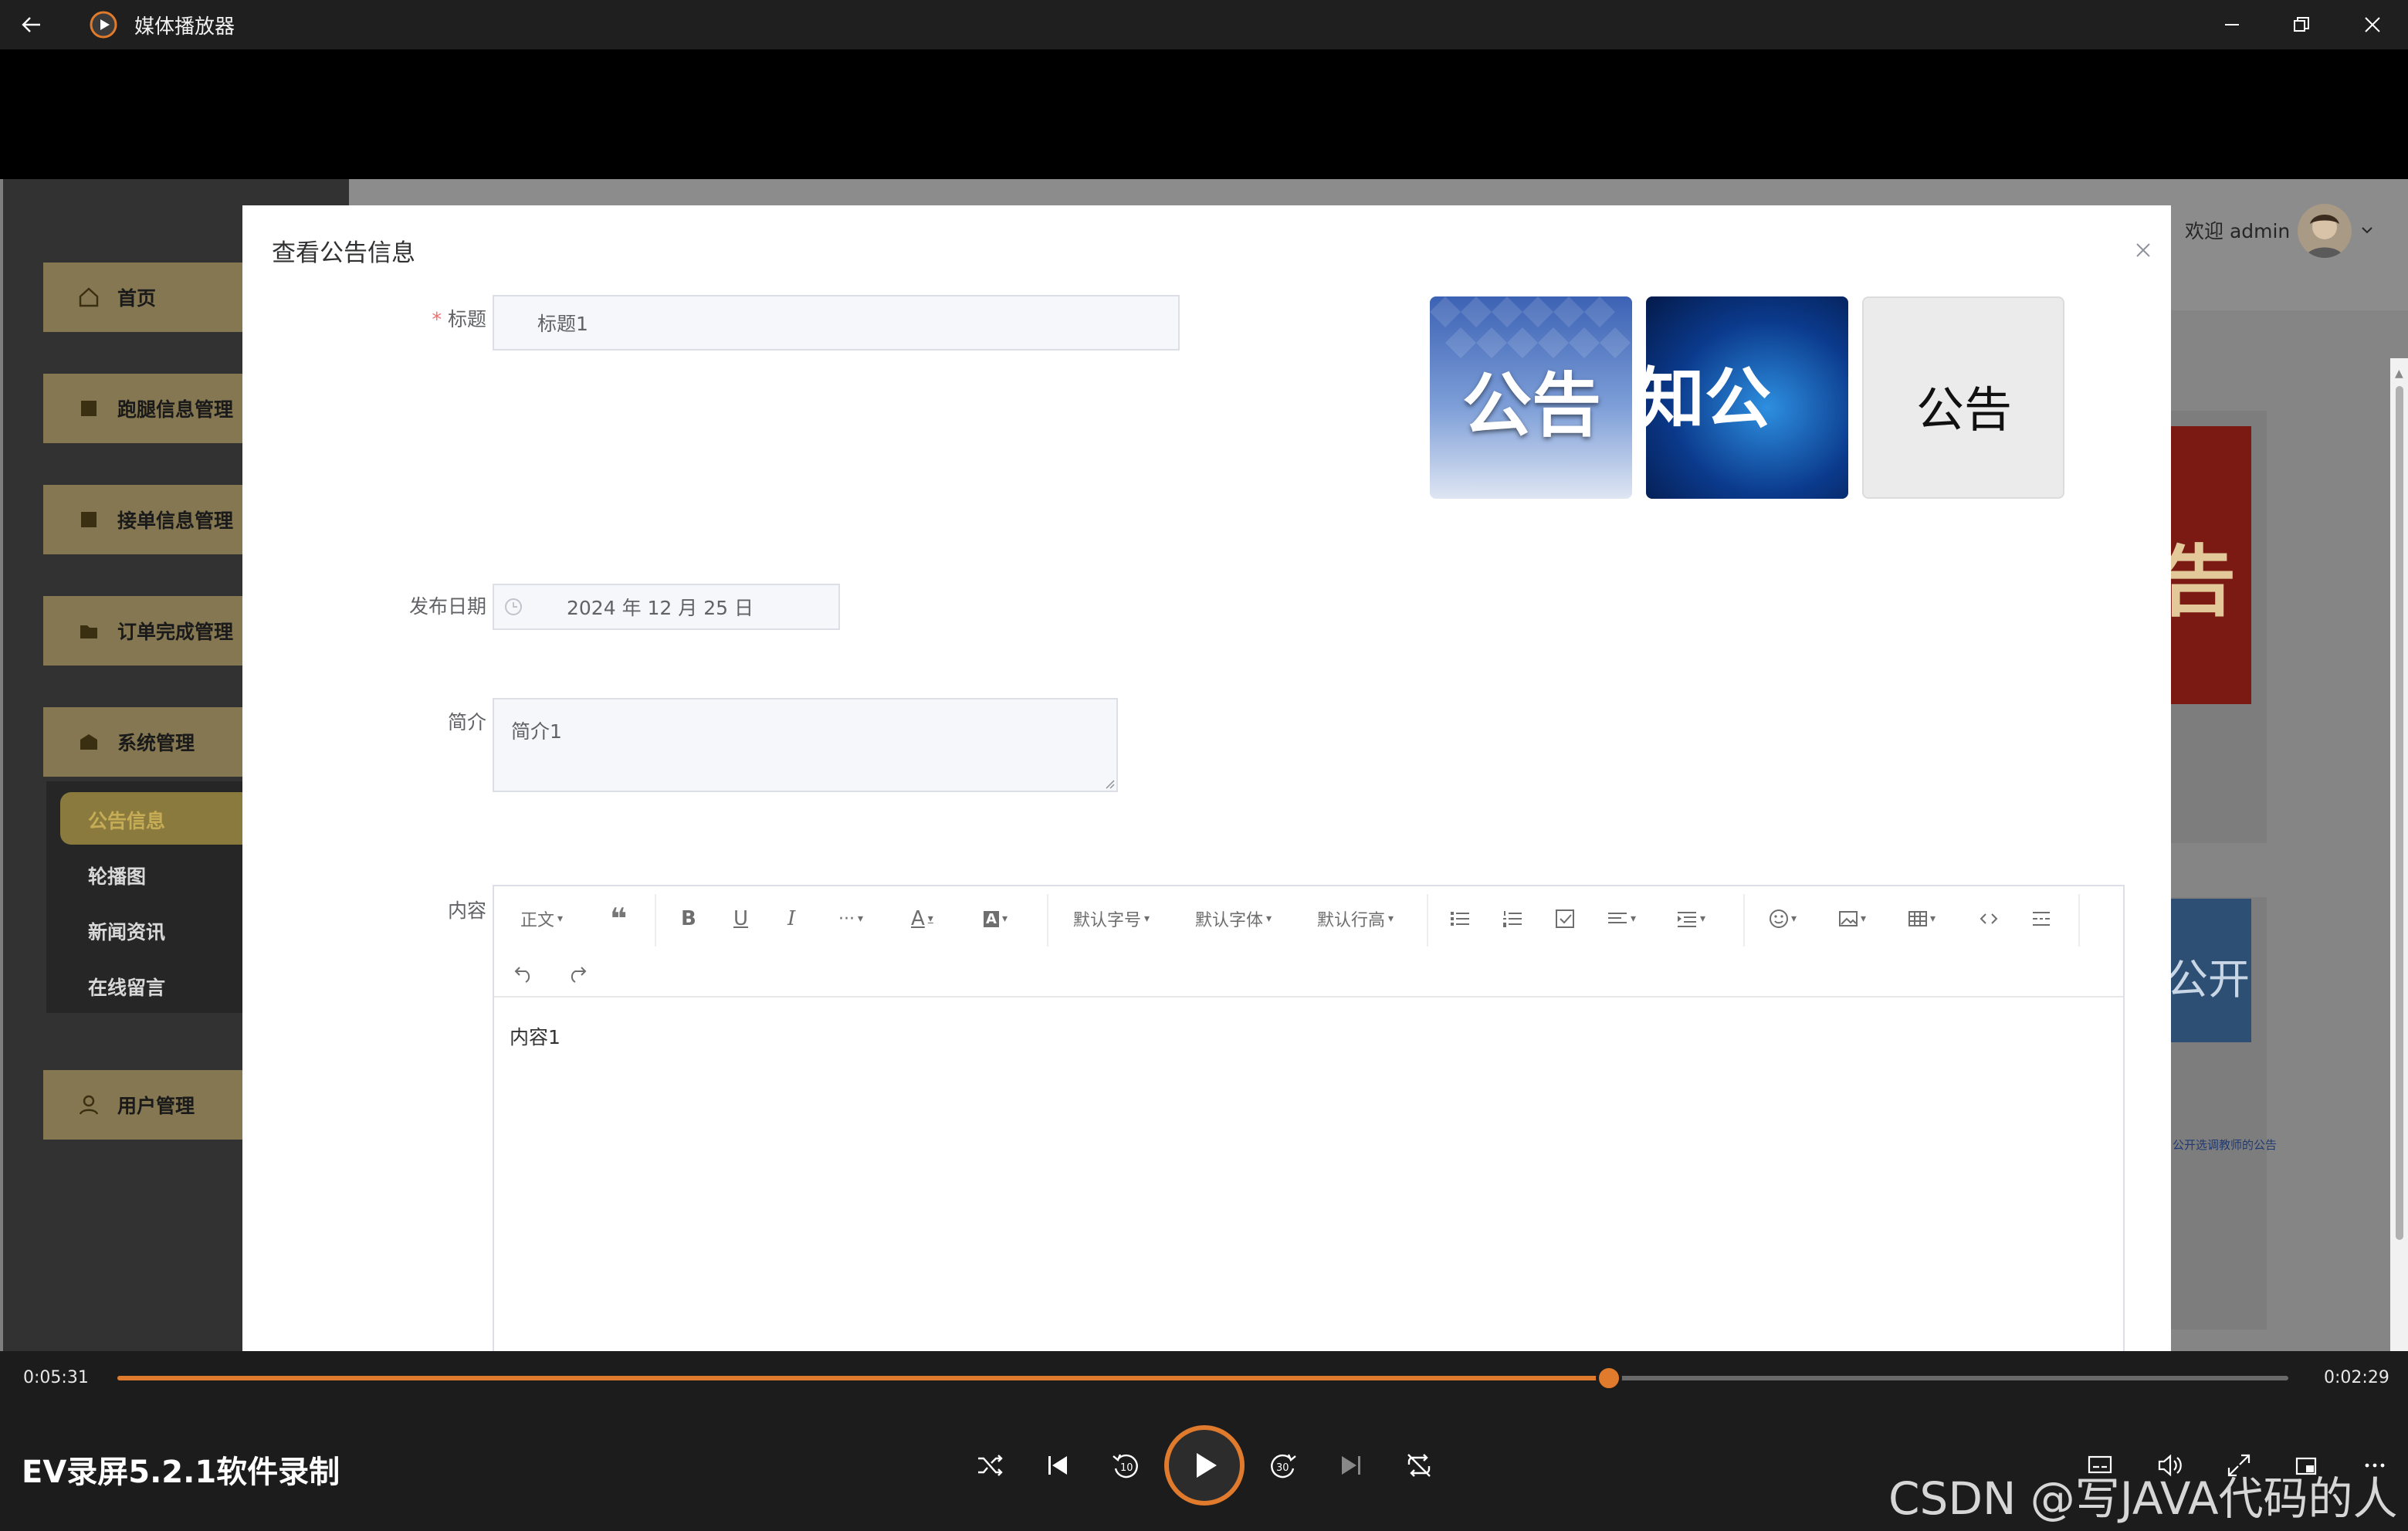 This screenshot has width=2408, height=1531. Describe the element at coordinates (1283, 1465) in the screenshot. I see `forward-30-icon: 30` at that location.